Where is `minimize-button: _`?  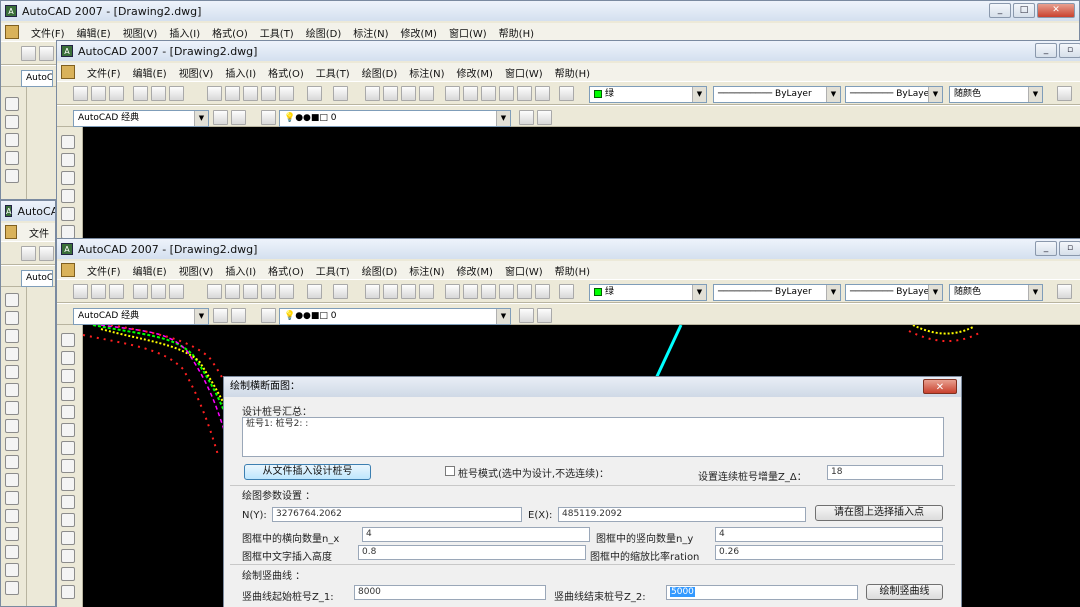
minimize-button: _ is located at coordinates (1000, 10).